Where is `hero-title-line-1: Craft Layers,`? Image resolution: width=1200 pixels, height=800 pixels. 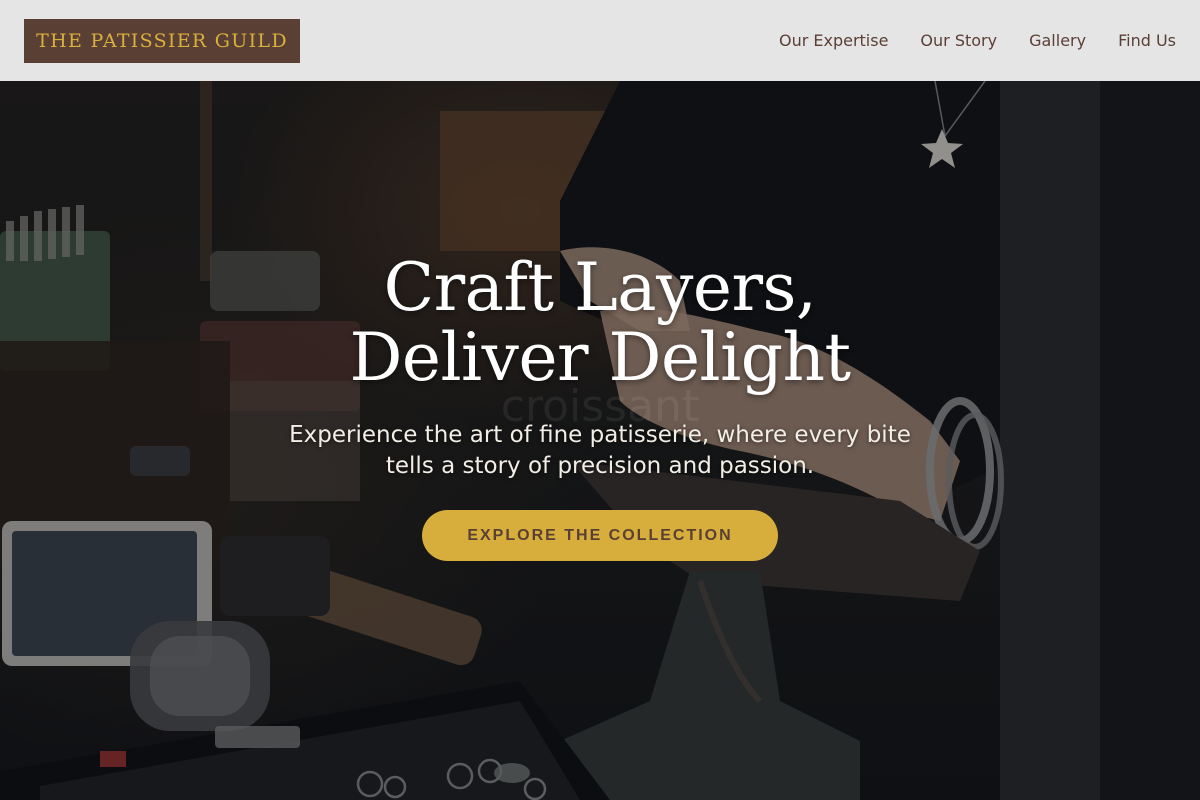 hero-title-line-1: Craft Layers, is located at coordinates (600, 287).